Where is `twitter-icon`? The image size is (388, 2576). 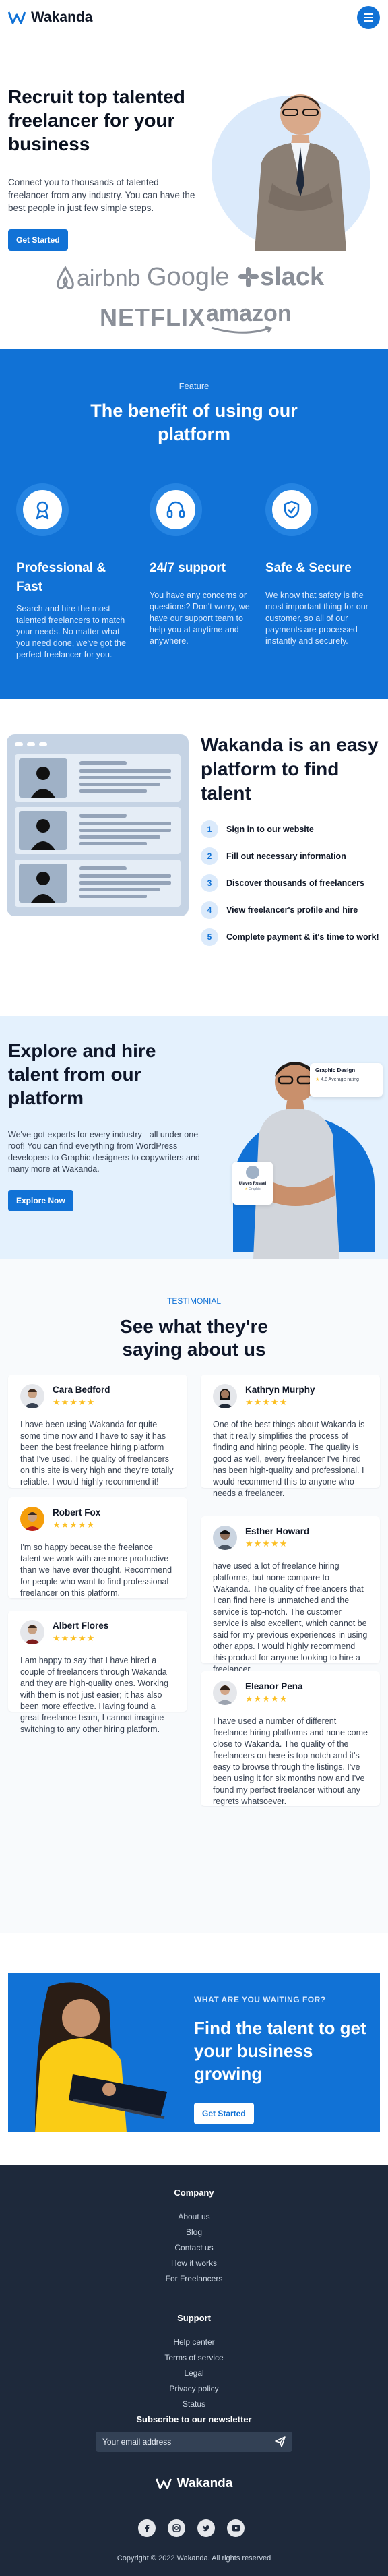
twitter-icon is located at coordinates (206, 2528).